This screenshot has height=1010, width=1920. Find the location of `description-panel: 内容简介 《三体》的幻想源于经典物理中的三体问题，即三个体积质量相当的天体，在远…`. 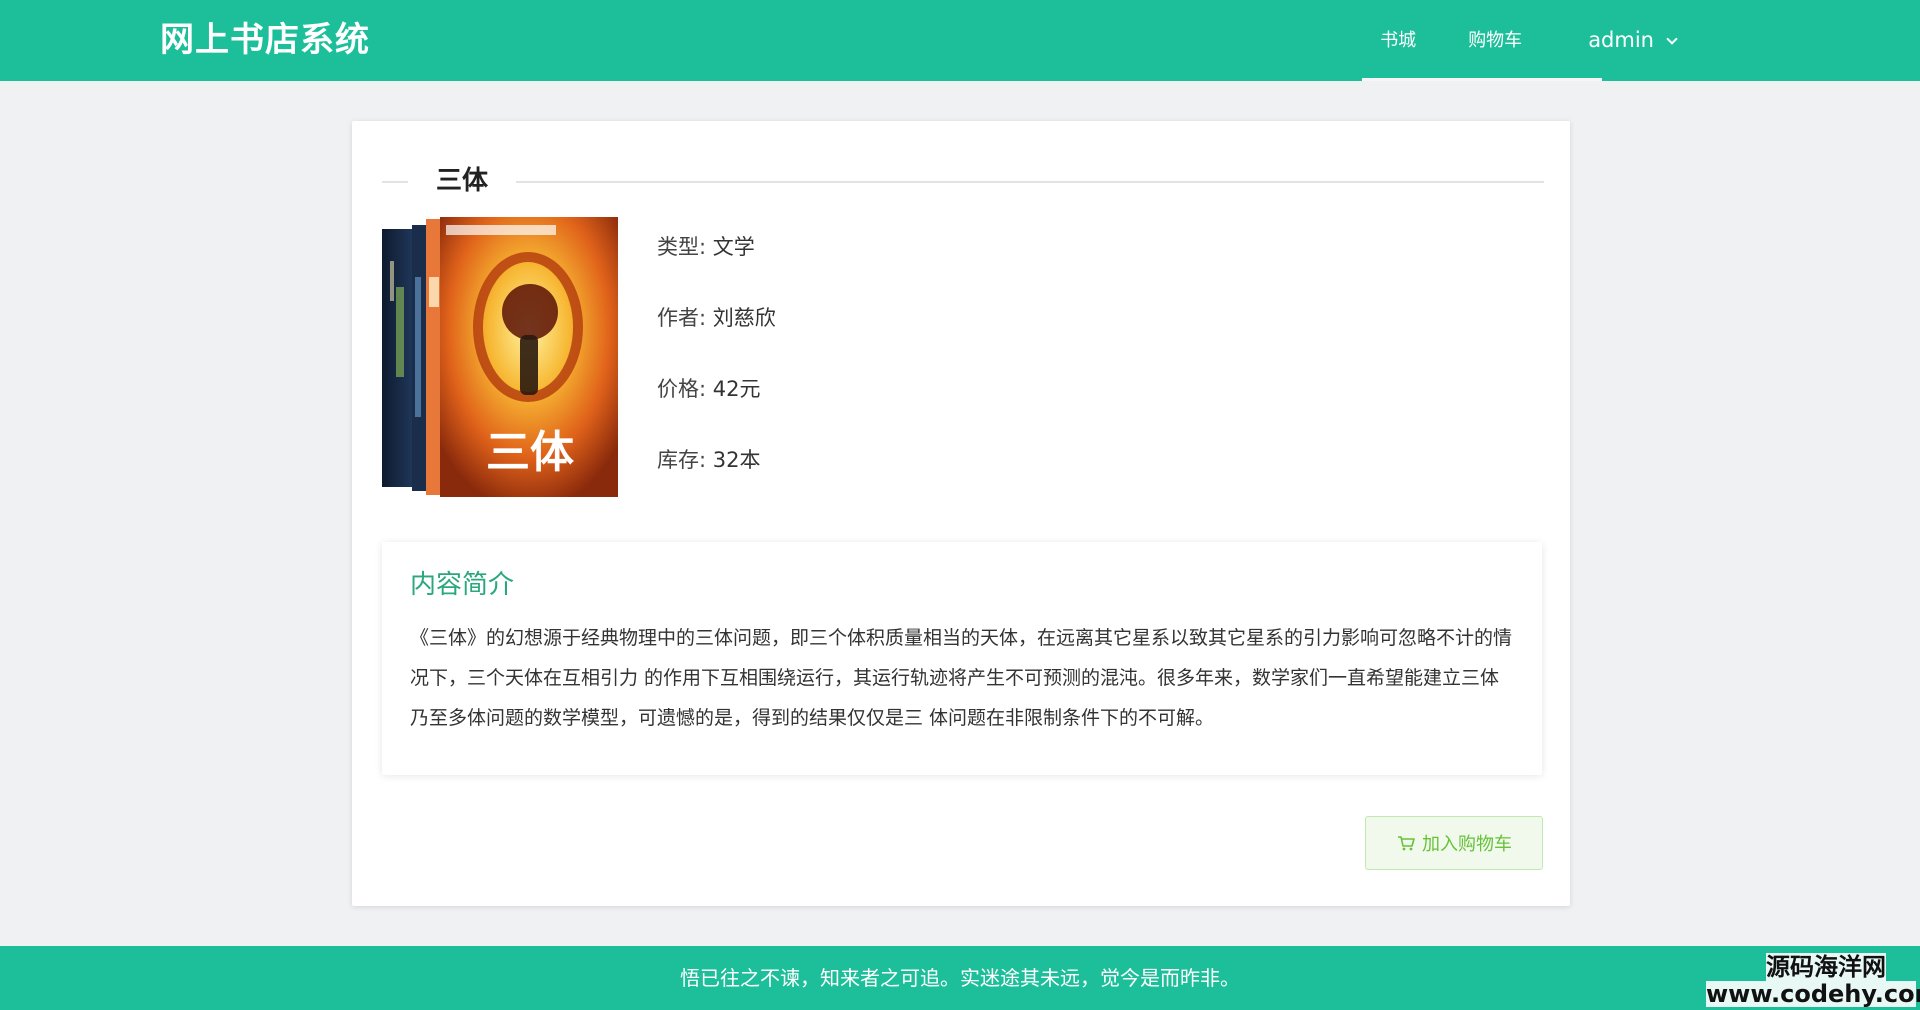

description-panel: 内容简介 《三体》的幻想源于经典物理中的三体问题，即三个体积质量相当的天体，在远… is located at coordinates (962, 658).